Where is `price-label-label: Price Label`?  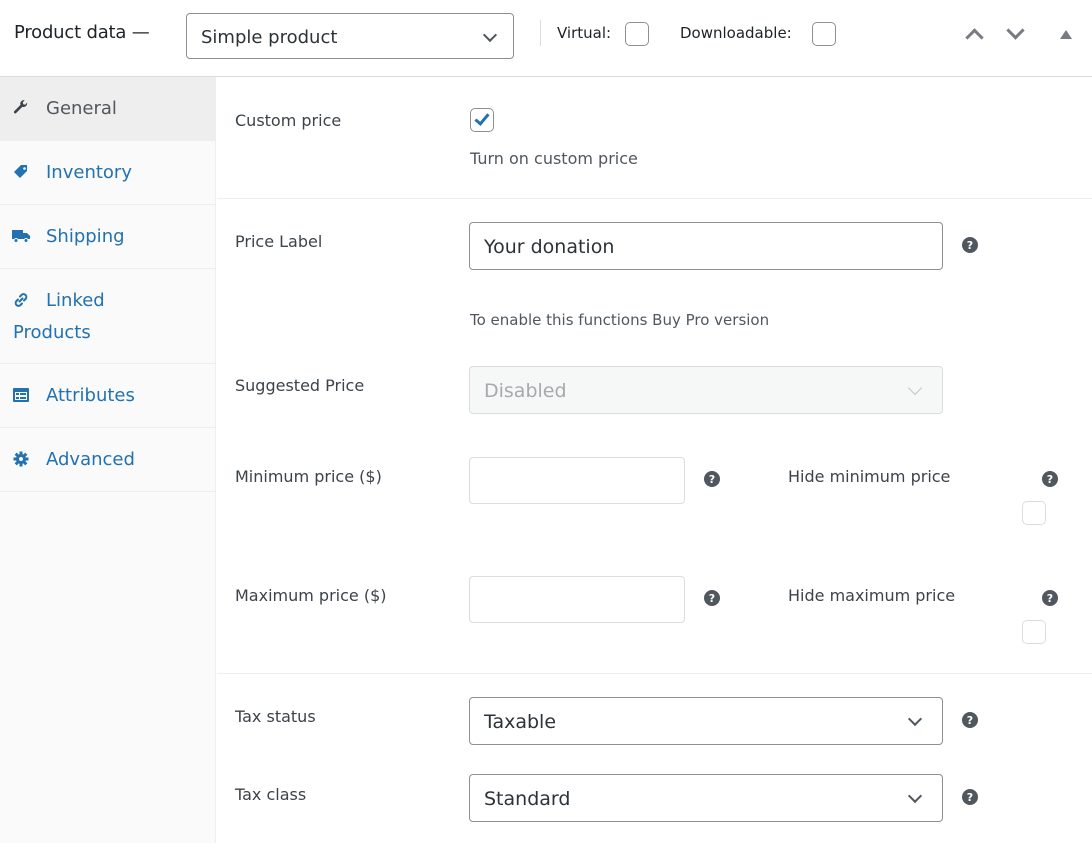 price-label-label: Price Label is located at coordinates (279, 241).